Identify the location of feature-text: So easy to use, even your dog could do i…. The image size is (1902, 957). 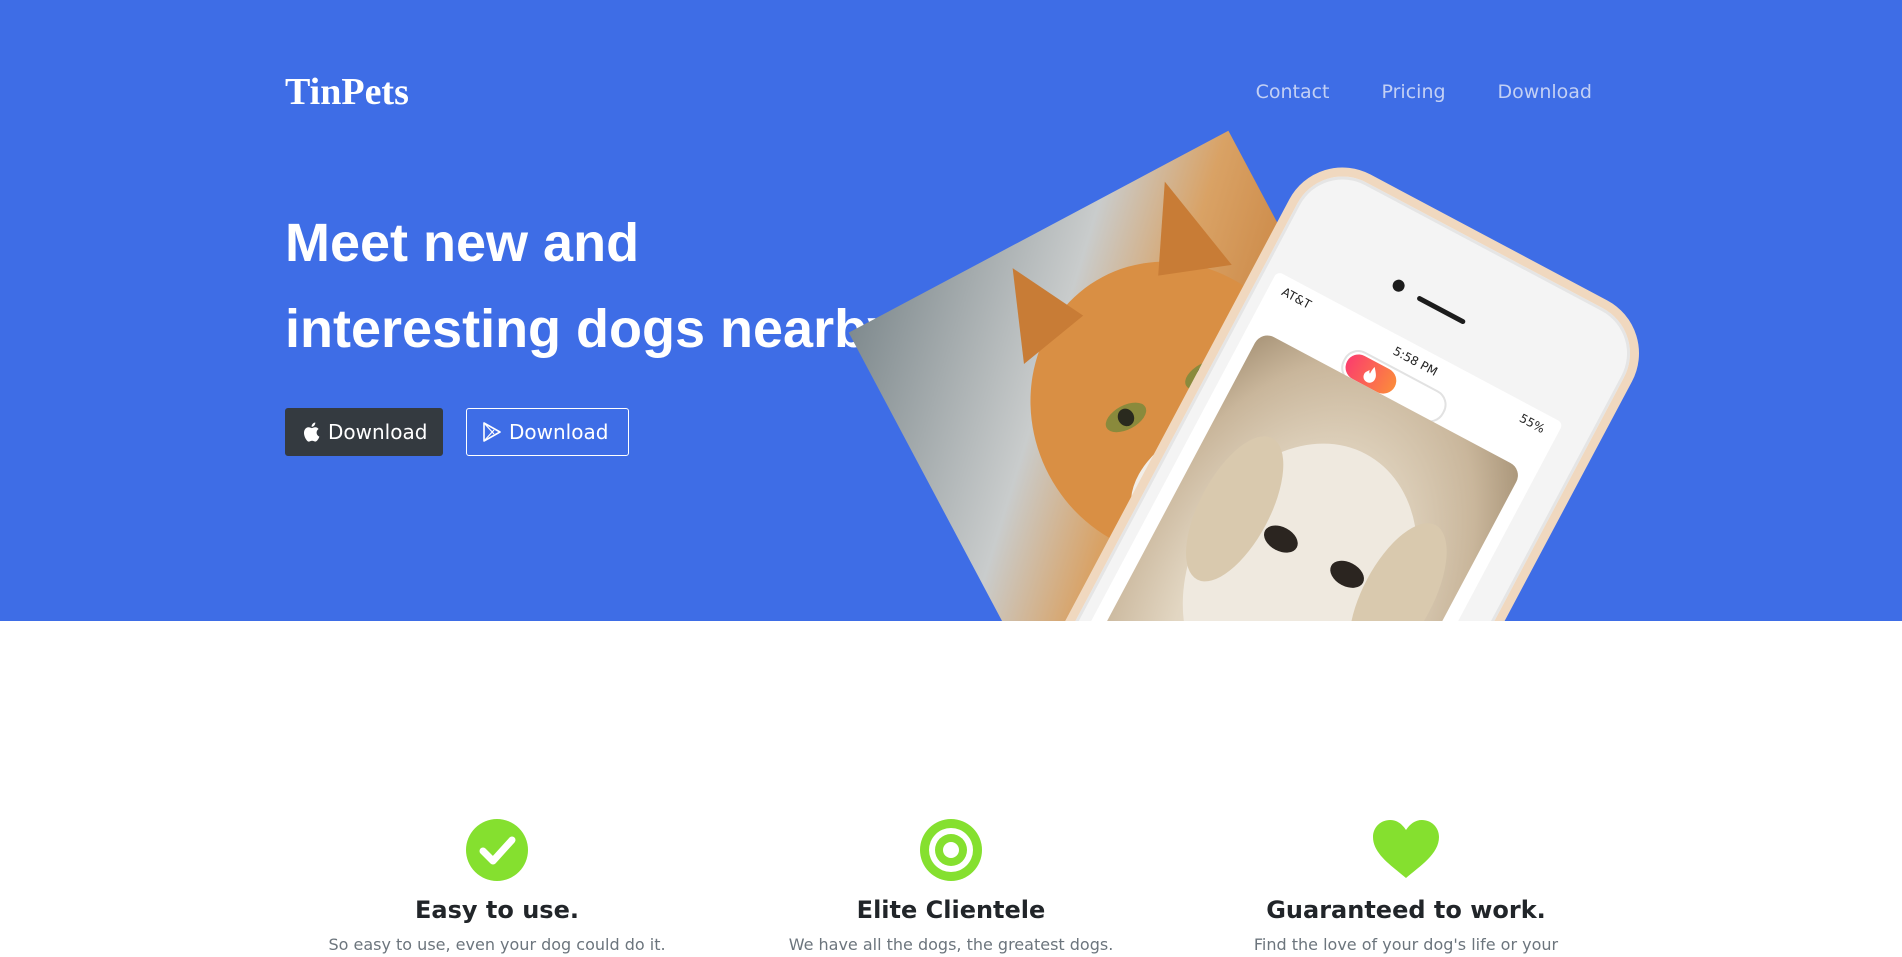
(497, 944).